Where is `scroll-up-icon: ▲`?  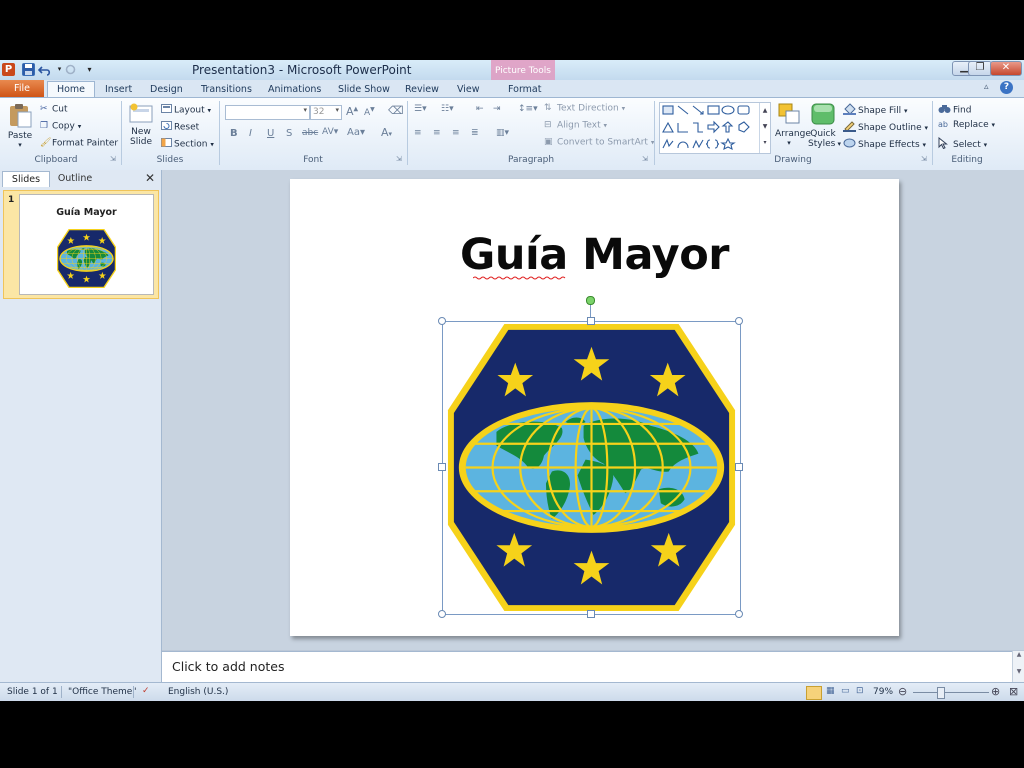 scroll-up-icon: ▲ is located at coordinates (1018, 654).